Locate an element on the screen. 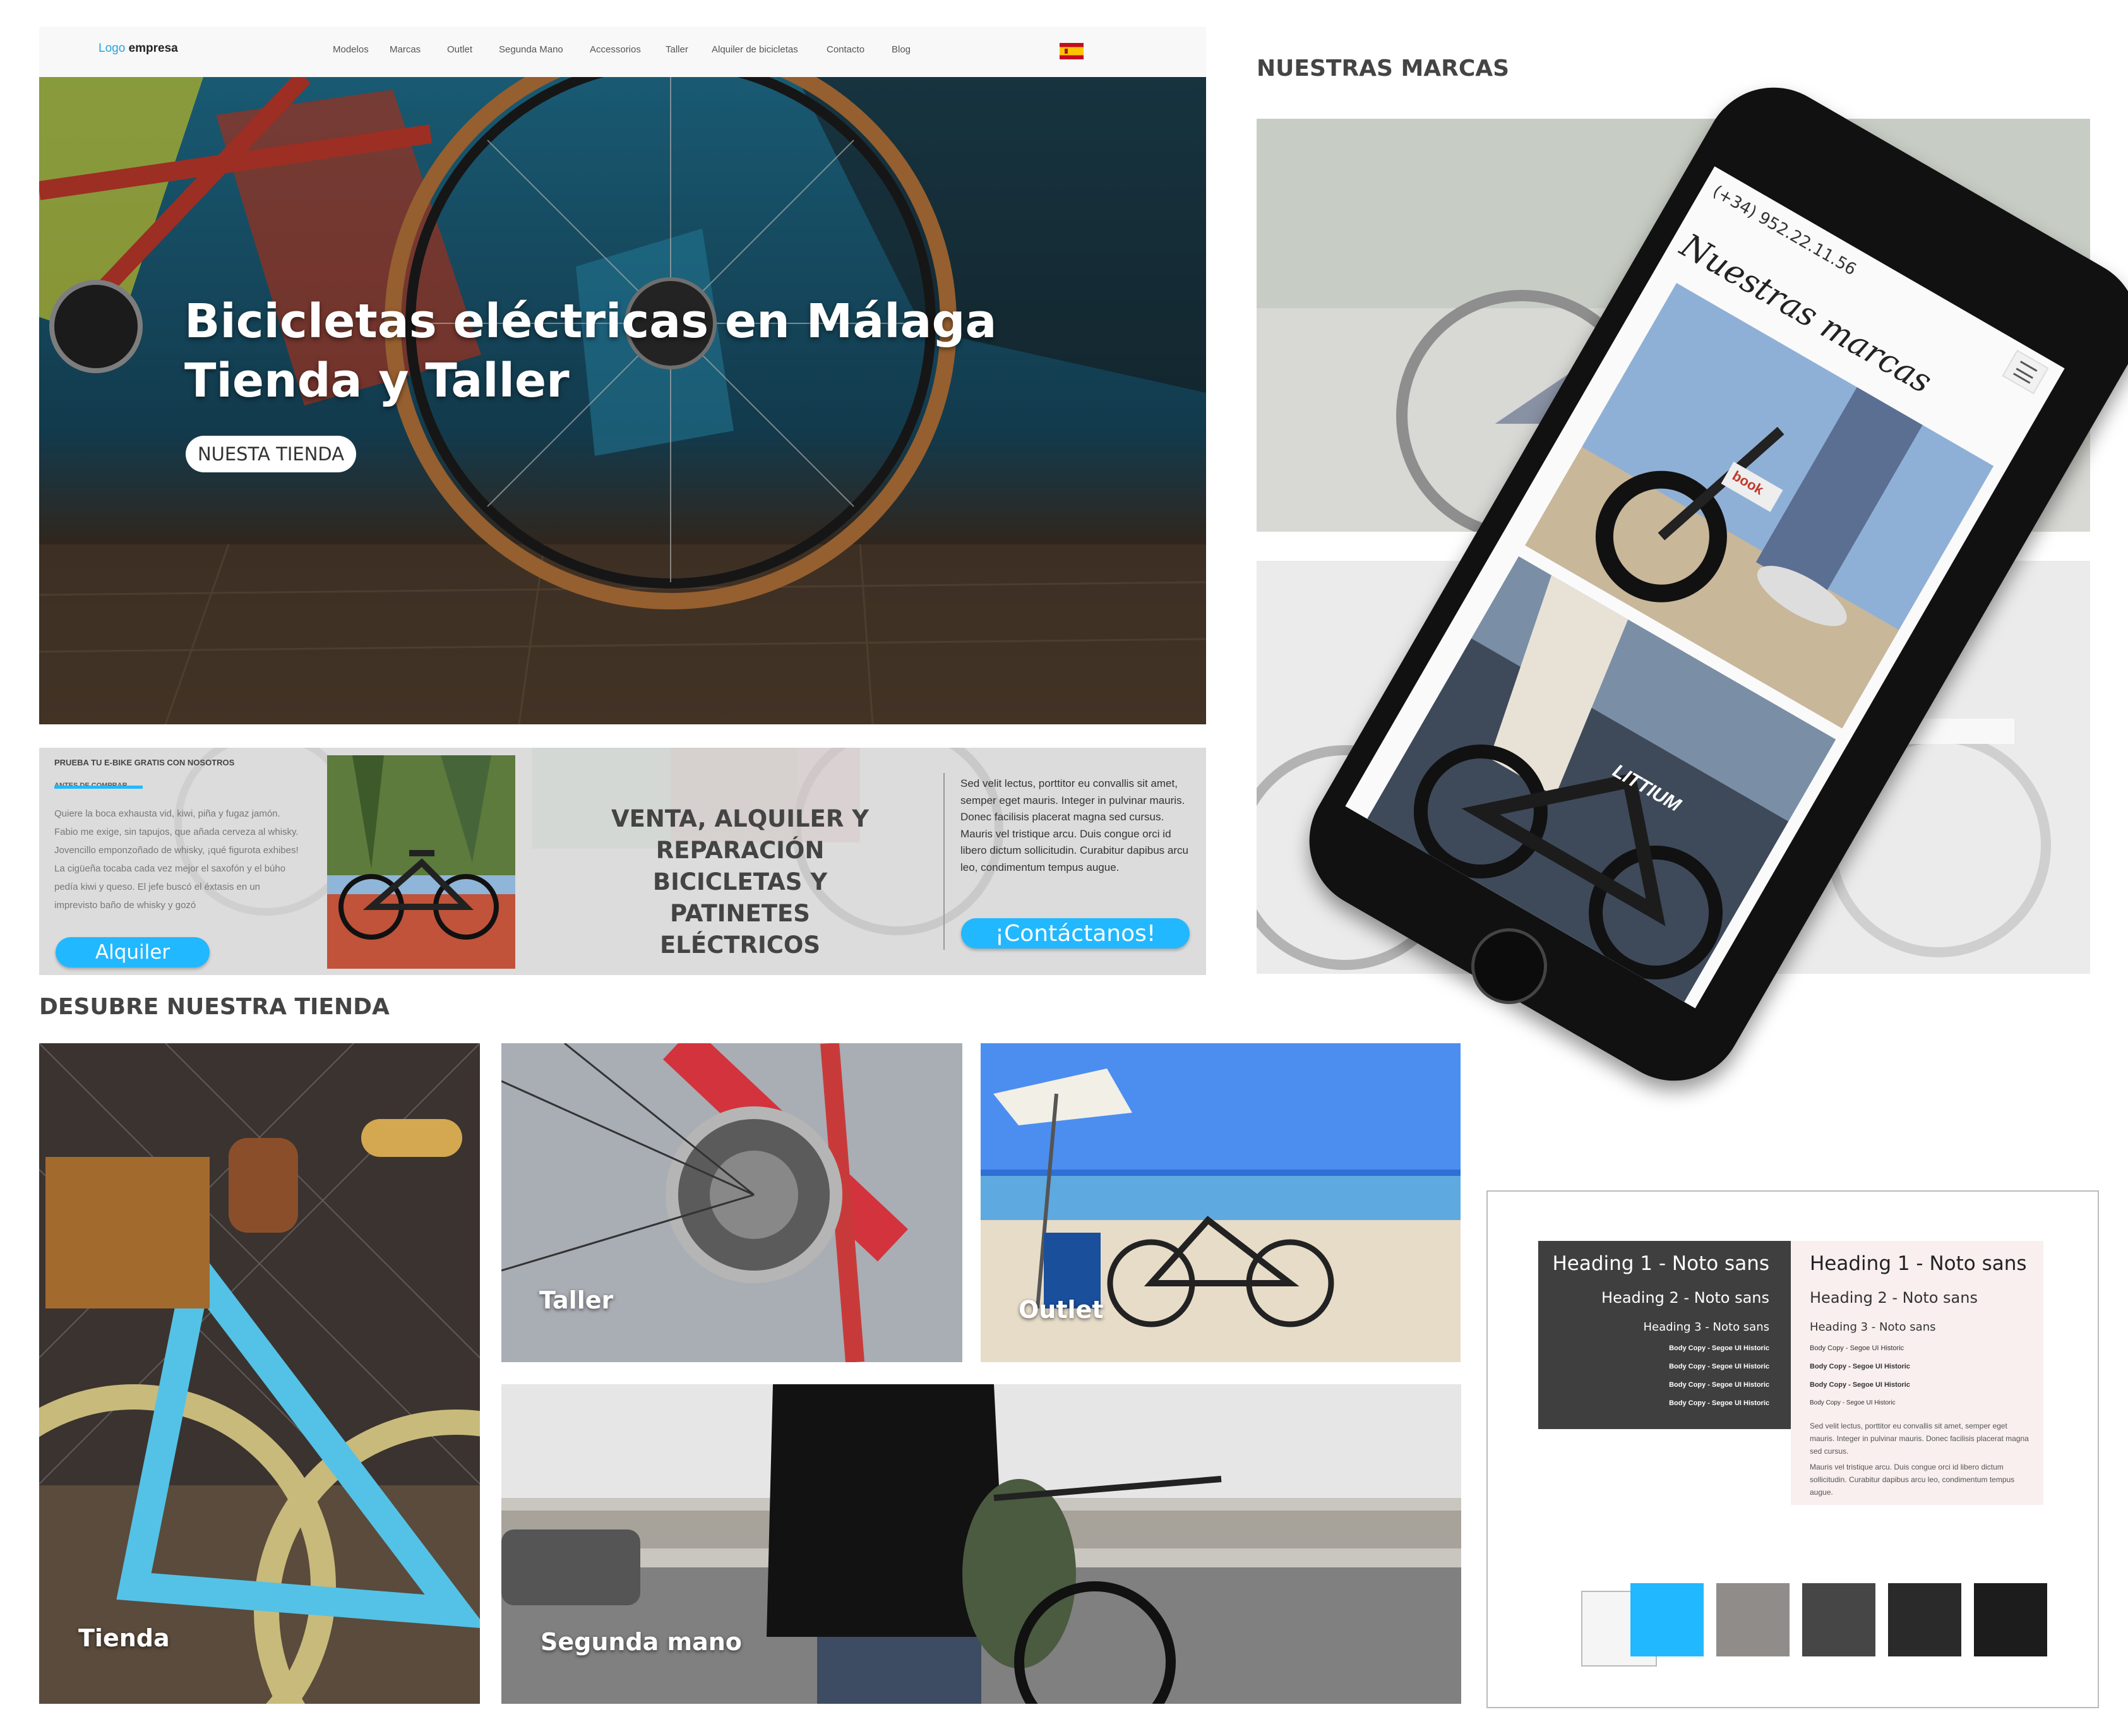 The height and width of the screenshot is (1736, 2128). light-body-3: Body Copy - Segoe UI Historic is located at coordinates (1860, 1385).